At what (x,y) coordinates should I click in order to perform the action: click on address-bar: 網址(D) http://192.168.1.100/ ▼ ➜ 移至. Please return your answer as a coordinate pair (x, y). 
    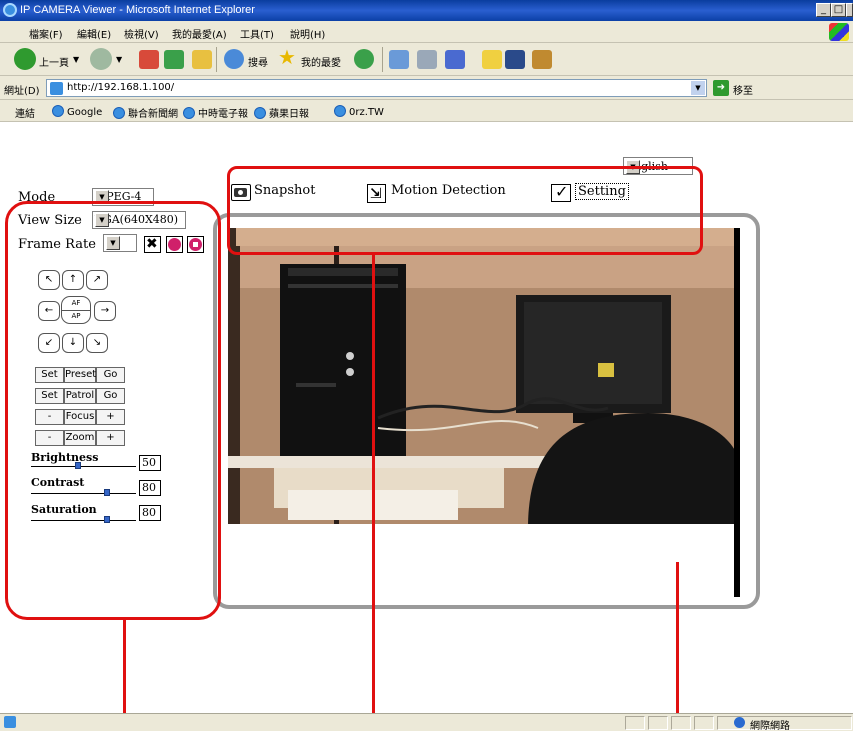
    Looking at the image, I should click on (426, 88).